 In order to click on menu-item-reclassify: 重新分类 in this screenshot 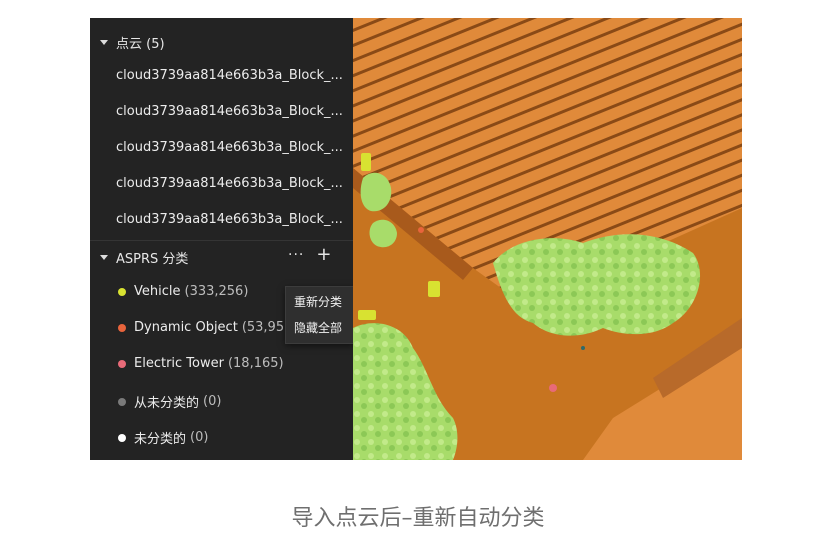, I will do `click(320, 302)`.